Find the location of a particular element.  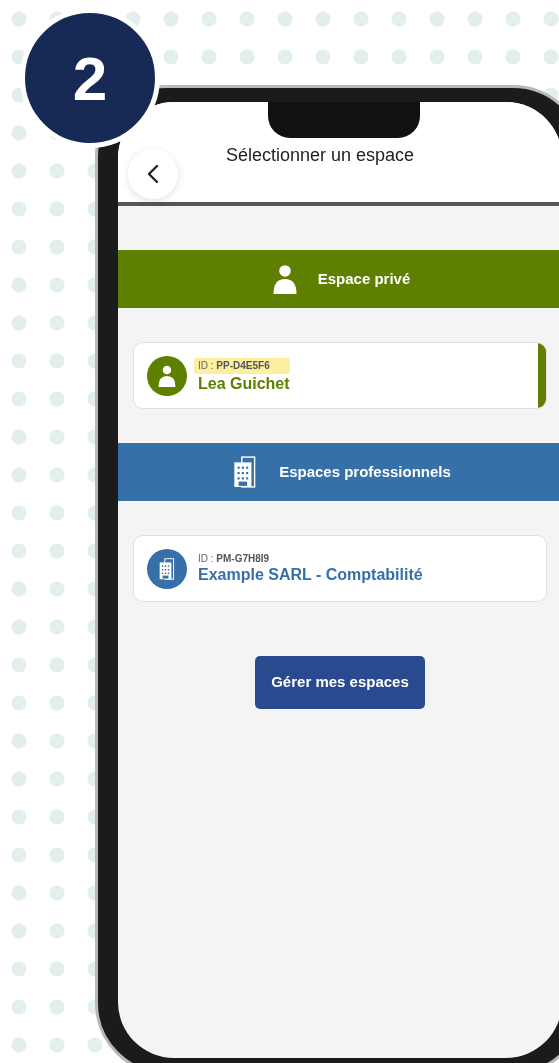

space-name: Lea Guichet is located at coordinates (244, 383).